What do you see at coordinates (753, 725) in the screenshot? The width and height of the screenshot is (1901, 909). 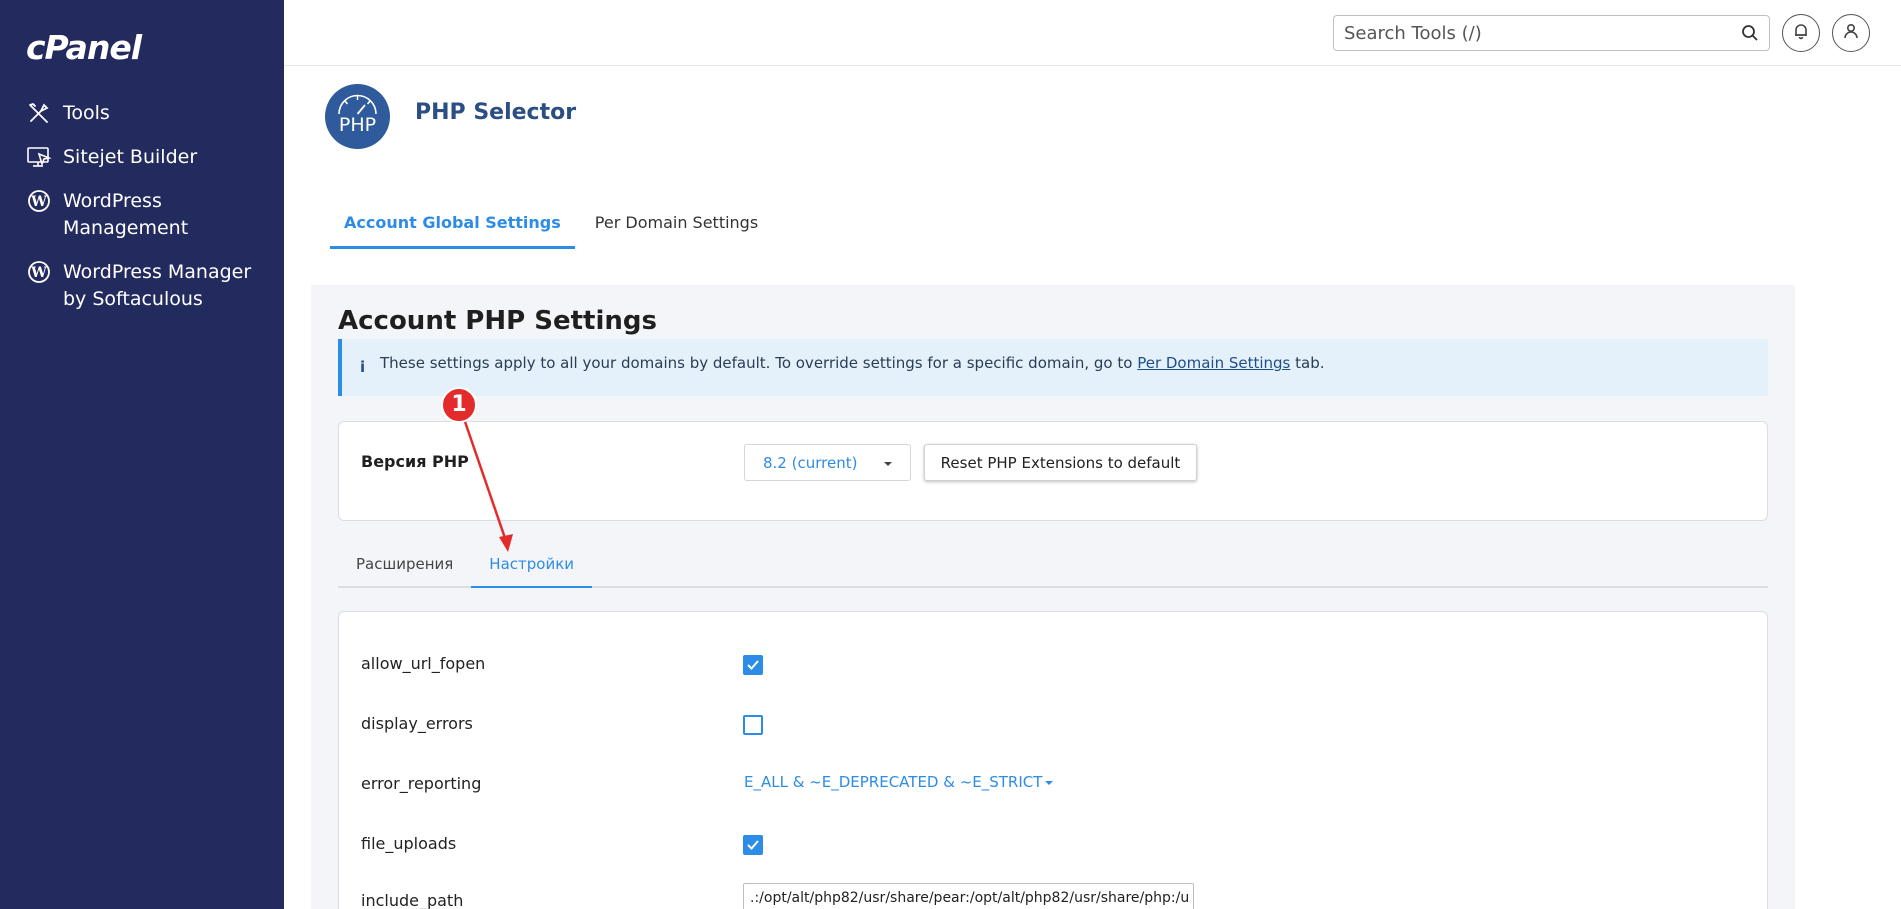 I see `display-errors-checkbox` at bounding box center [753, 725].